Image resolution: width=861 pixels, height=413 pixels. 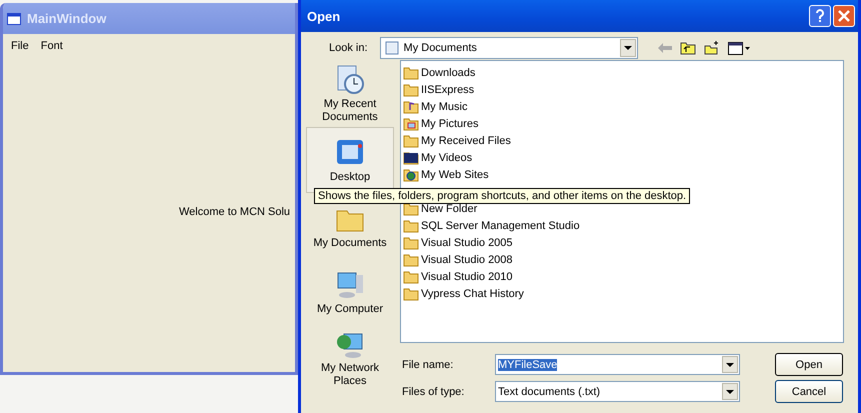 What do you see at coordinates (622, 293) in the screenshot?
I see `folder-item: Vypress Chat History` at bounding box center [622, 293].